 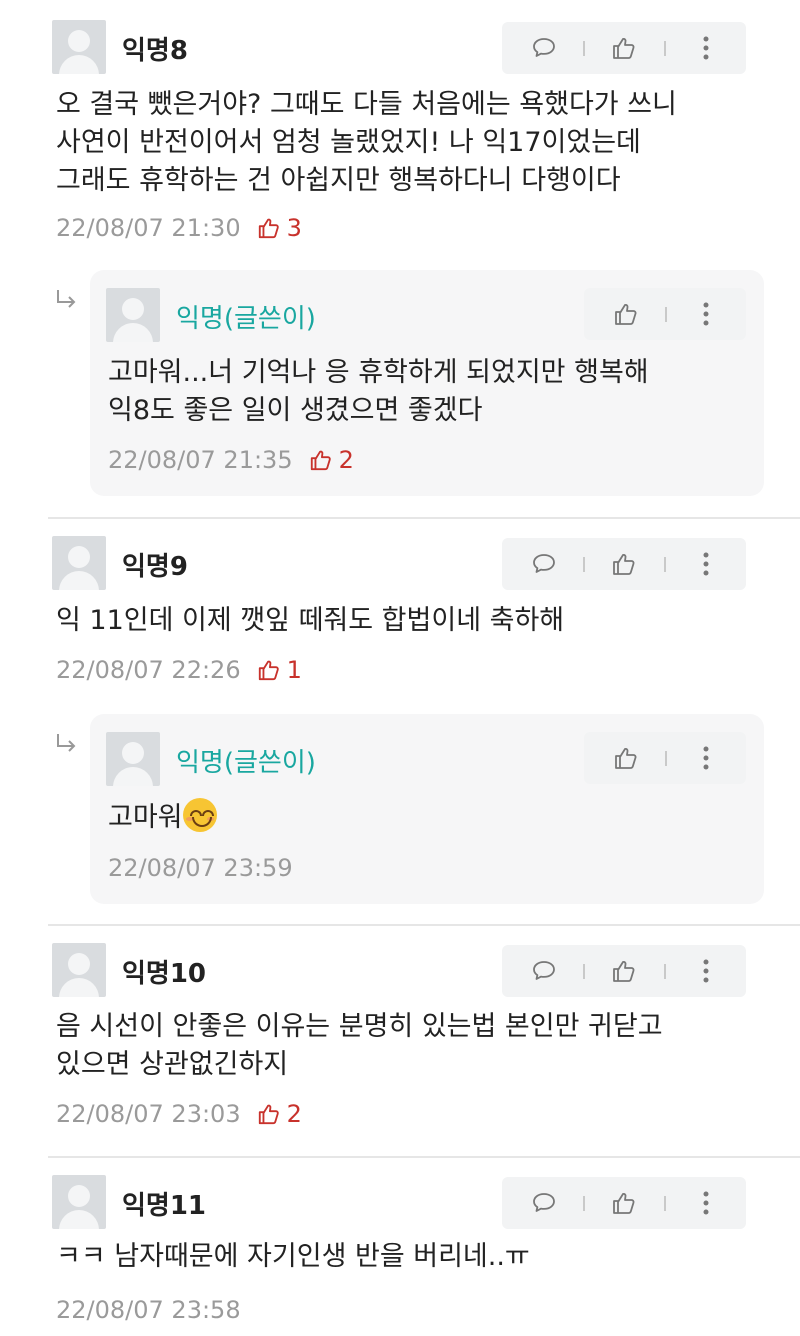 What do you see at coordinates (378, 372) in the screenshot?
I see `reply-text-line: 고마워...너 기억나 응 휴학하게 되었지만 행복해` at bounding box center [378, 372].